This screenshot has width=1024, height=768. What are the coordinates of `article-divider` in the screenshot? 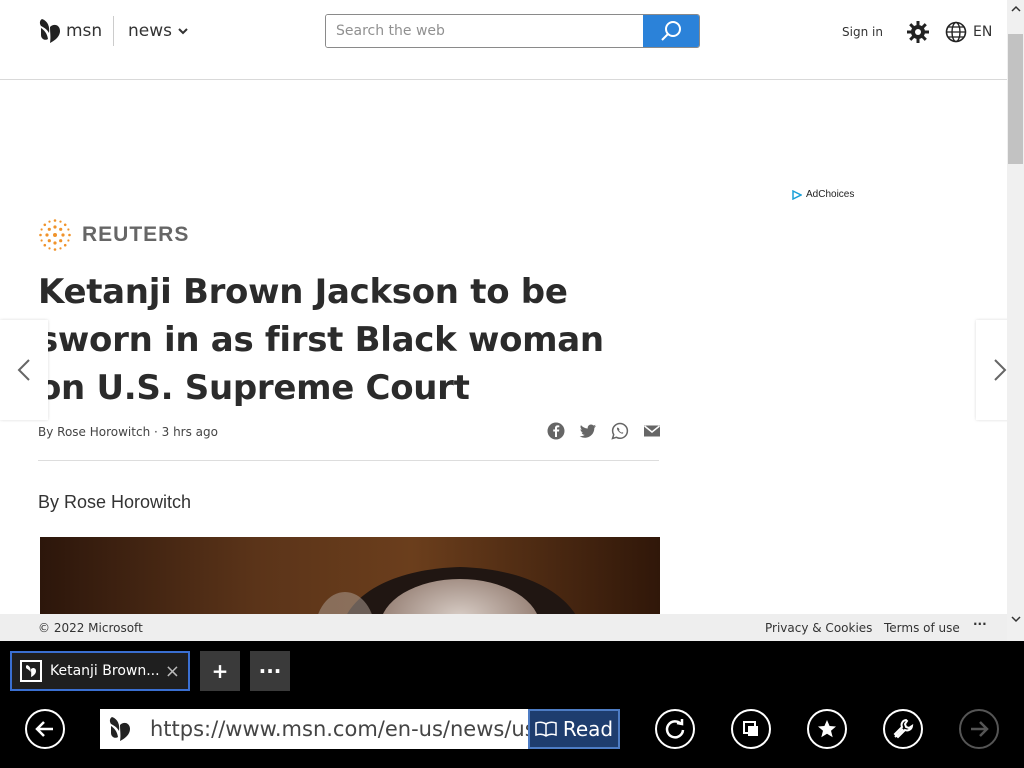 It's located at (348, 460).